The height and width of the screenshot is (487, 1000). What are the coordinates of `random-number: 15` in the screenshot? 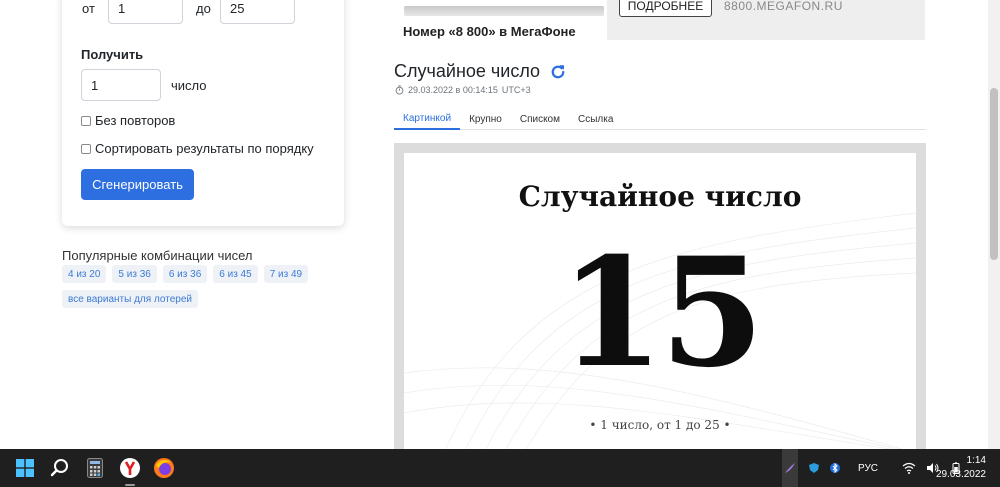 It's located at (662, 313).